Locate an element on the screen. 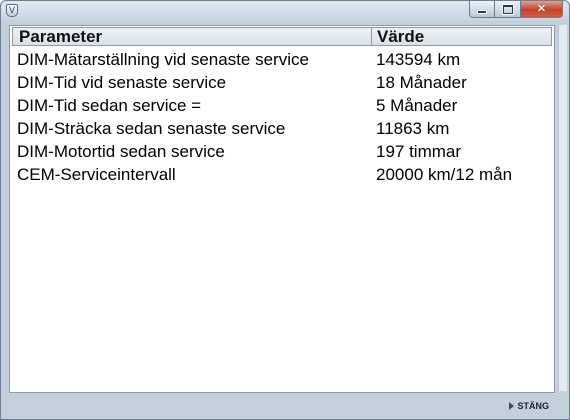  caption-buttons: ✕ is located at coordinates (516, 10).